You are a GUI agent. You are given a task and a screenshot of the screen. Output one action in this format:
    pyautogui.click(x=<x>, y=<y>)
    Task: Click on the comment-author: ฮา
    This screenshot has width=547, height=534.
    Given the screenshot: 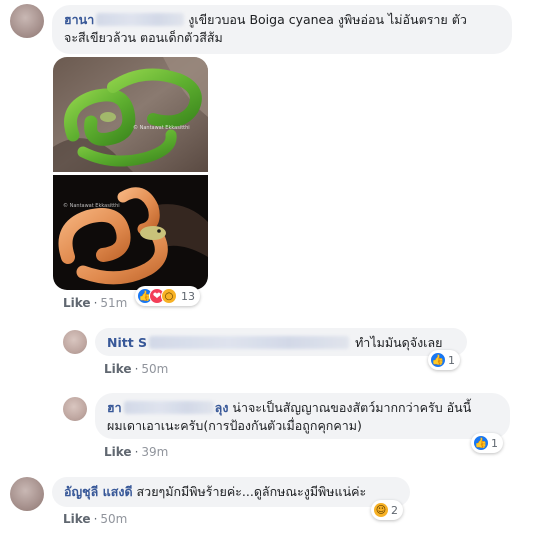 What is the action you would take?
    pyautogui.click(x=114, y=407)
    